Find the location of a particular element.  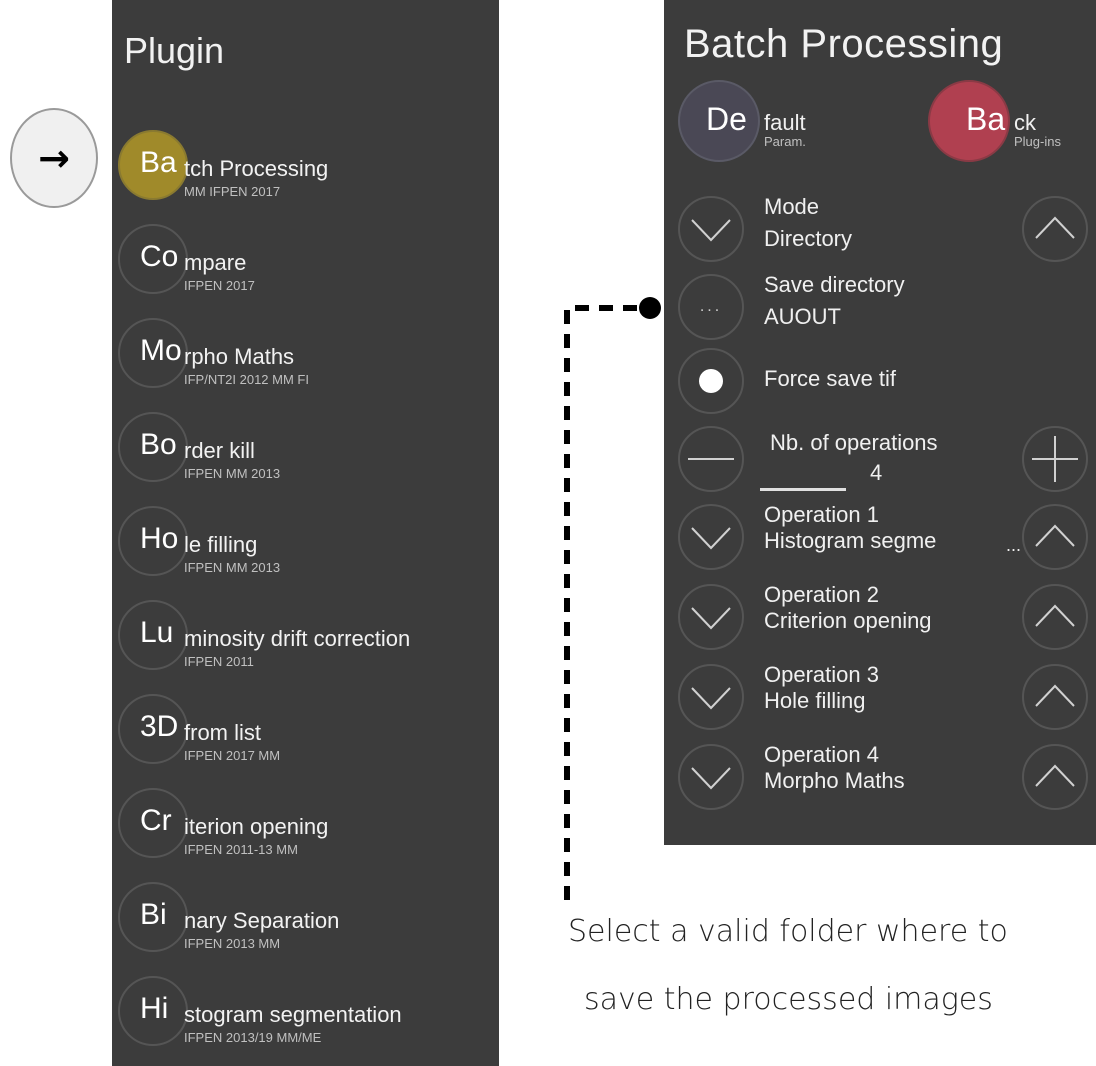

annotation-connector is located at coordinates (612, 598).